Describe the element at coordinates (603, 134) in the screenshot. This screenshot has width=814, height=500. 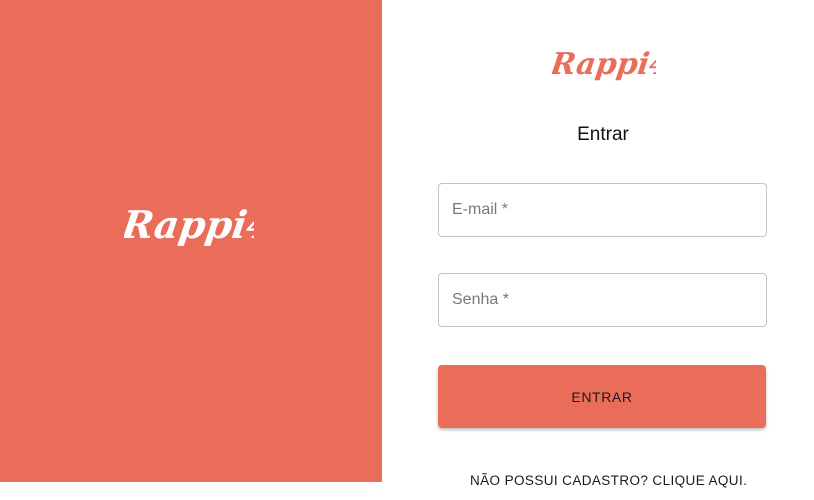
I see `page-title: Entrar` at that location.